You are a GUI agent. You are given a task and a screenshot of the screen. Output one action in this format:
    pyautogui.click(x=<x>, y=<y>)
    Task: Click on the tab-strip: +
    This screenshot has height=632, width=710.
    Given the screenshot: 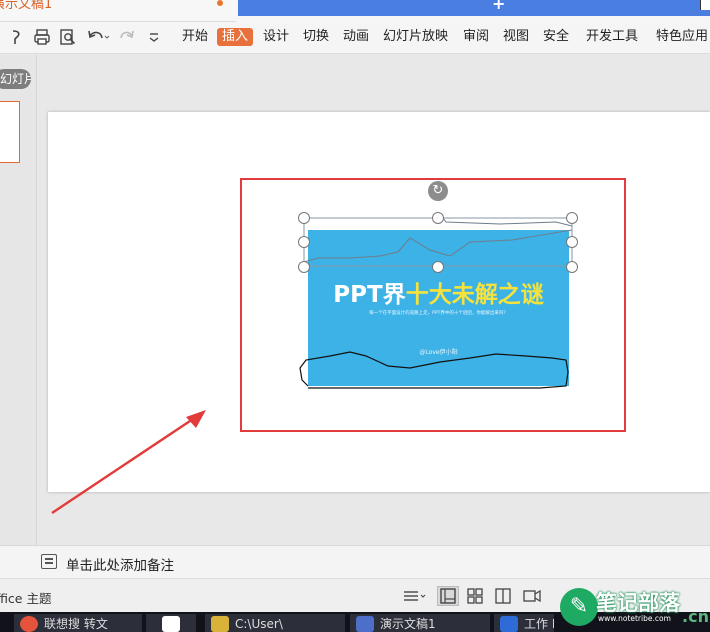 What is the action you would take?
    pyautogui.click(x=474, y=8)
    